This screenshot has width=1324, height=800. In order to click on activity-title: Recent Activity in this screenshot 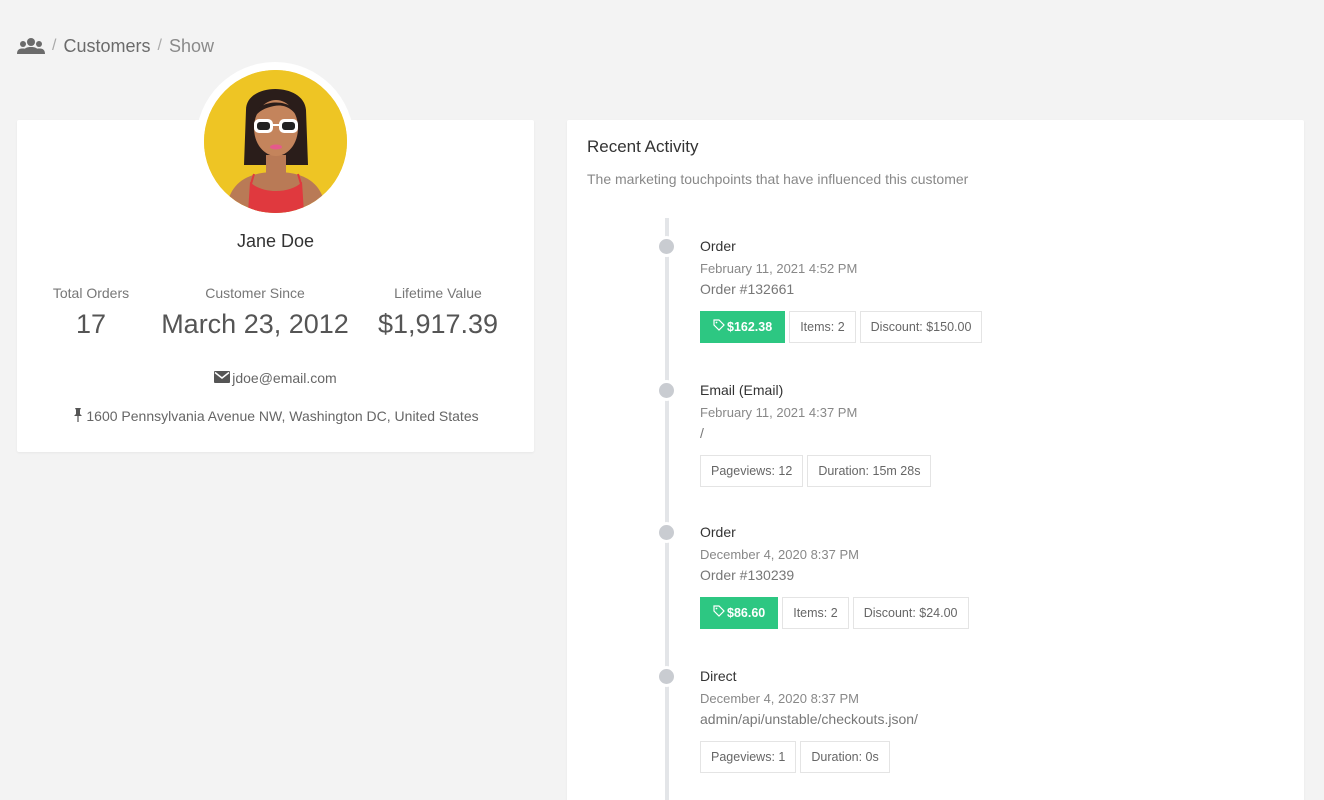, I will do `click(643, 146)`.